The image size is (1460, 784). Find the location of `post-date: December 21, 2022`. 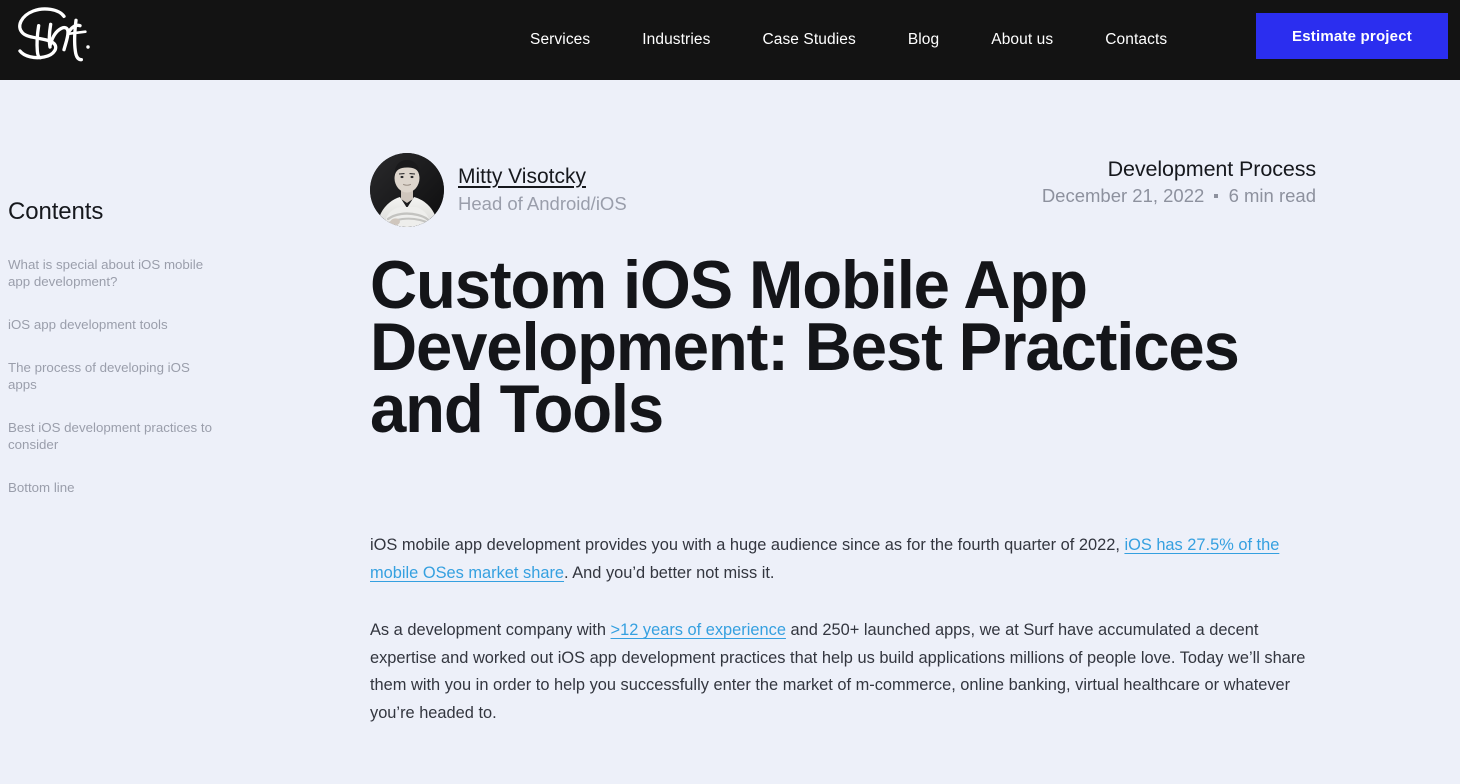

post-date: December 21, 2022 is located at coordinates (1123, 195).